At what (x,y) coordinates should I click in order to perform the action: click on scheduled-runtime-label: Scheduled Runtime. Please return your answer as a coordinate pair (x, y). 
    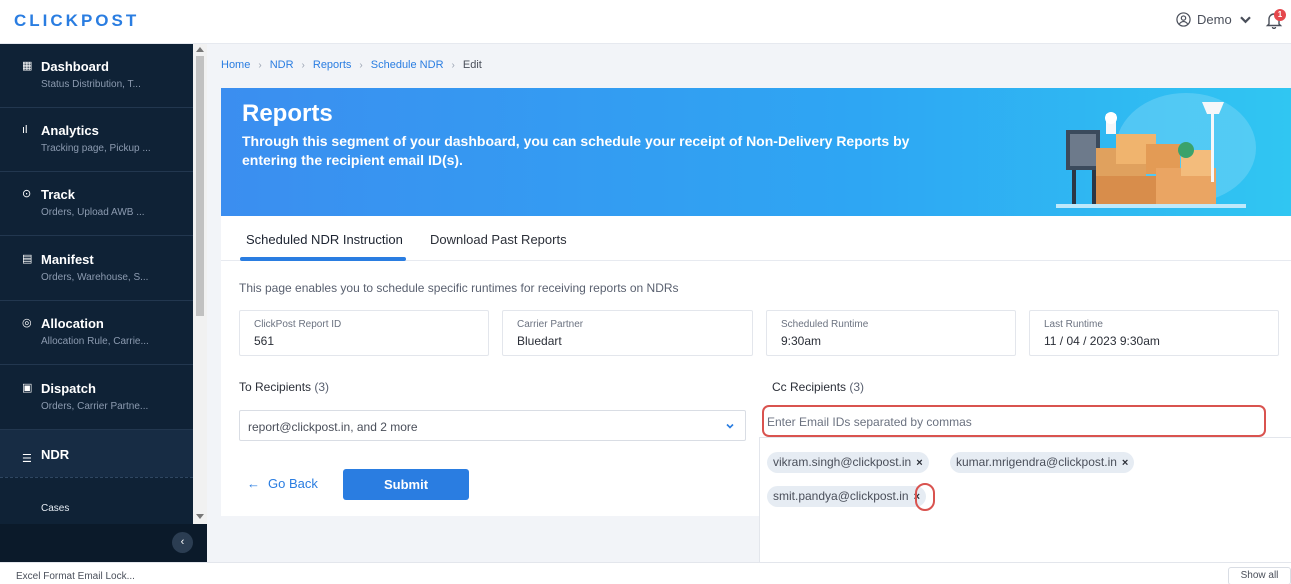
    Looking at the image, I should click on (825, 324).